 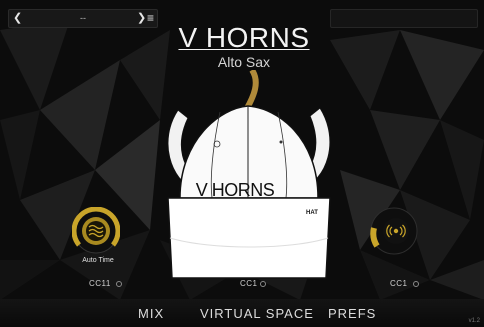 What do you see at coordinates (17, 18) in the screenshot?
I see `chevron-left-icon: ❮` at bounding box center [17, 18].